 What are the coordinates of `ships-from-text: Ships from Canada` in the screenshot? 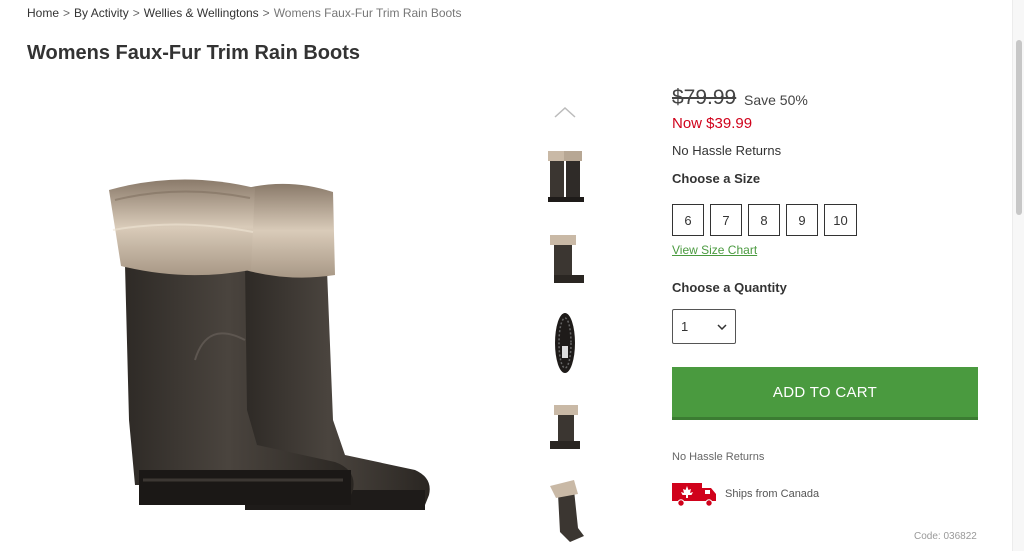 It's located at (772, 494).